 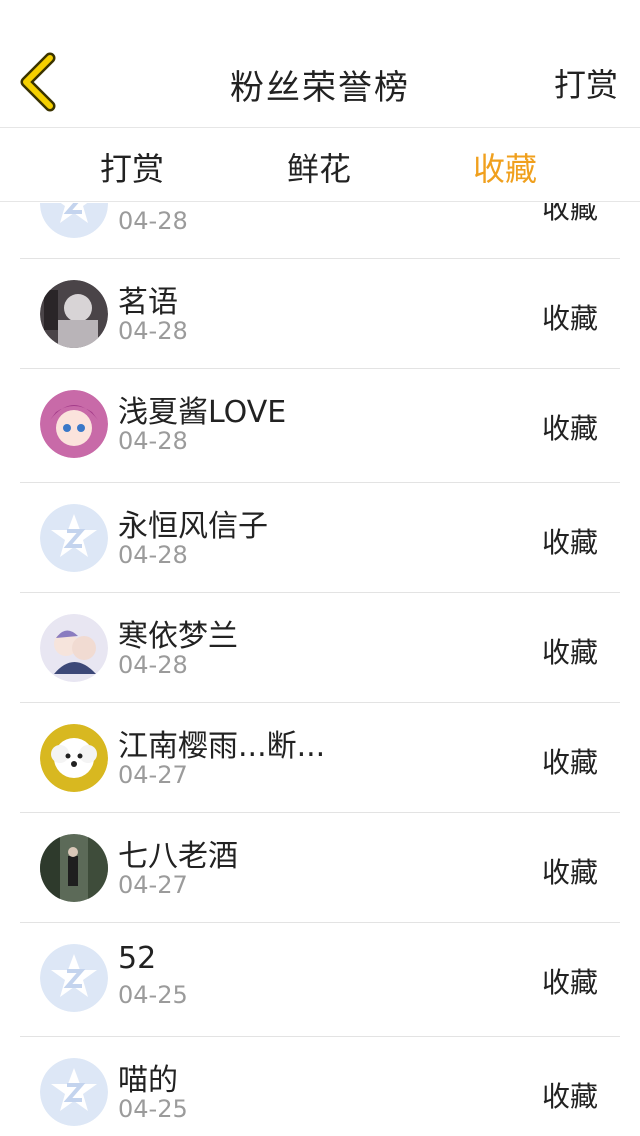 What do you see at coordinates (320, 426) in the screenshot?
I see `list-item: 浅夏酱LOVE 04-28 收藏` at bounding box center [320, 426].